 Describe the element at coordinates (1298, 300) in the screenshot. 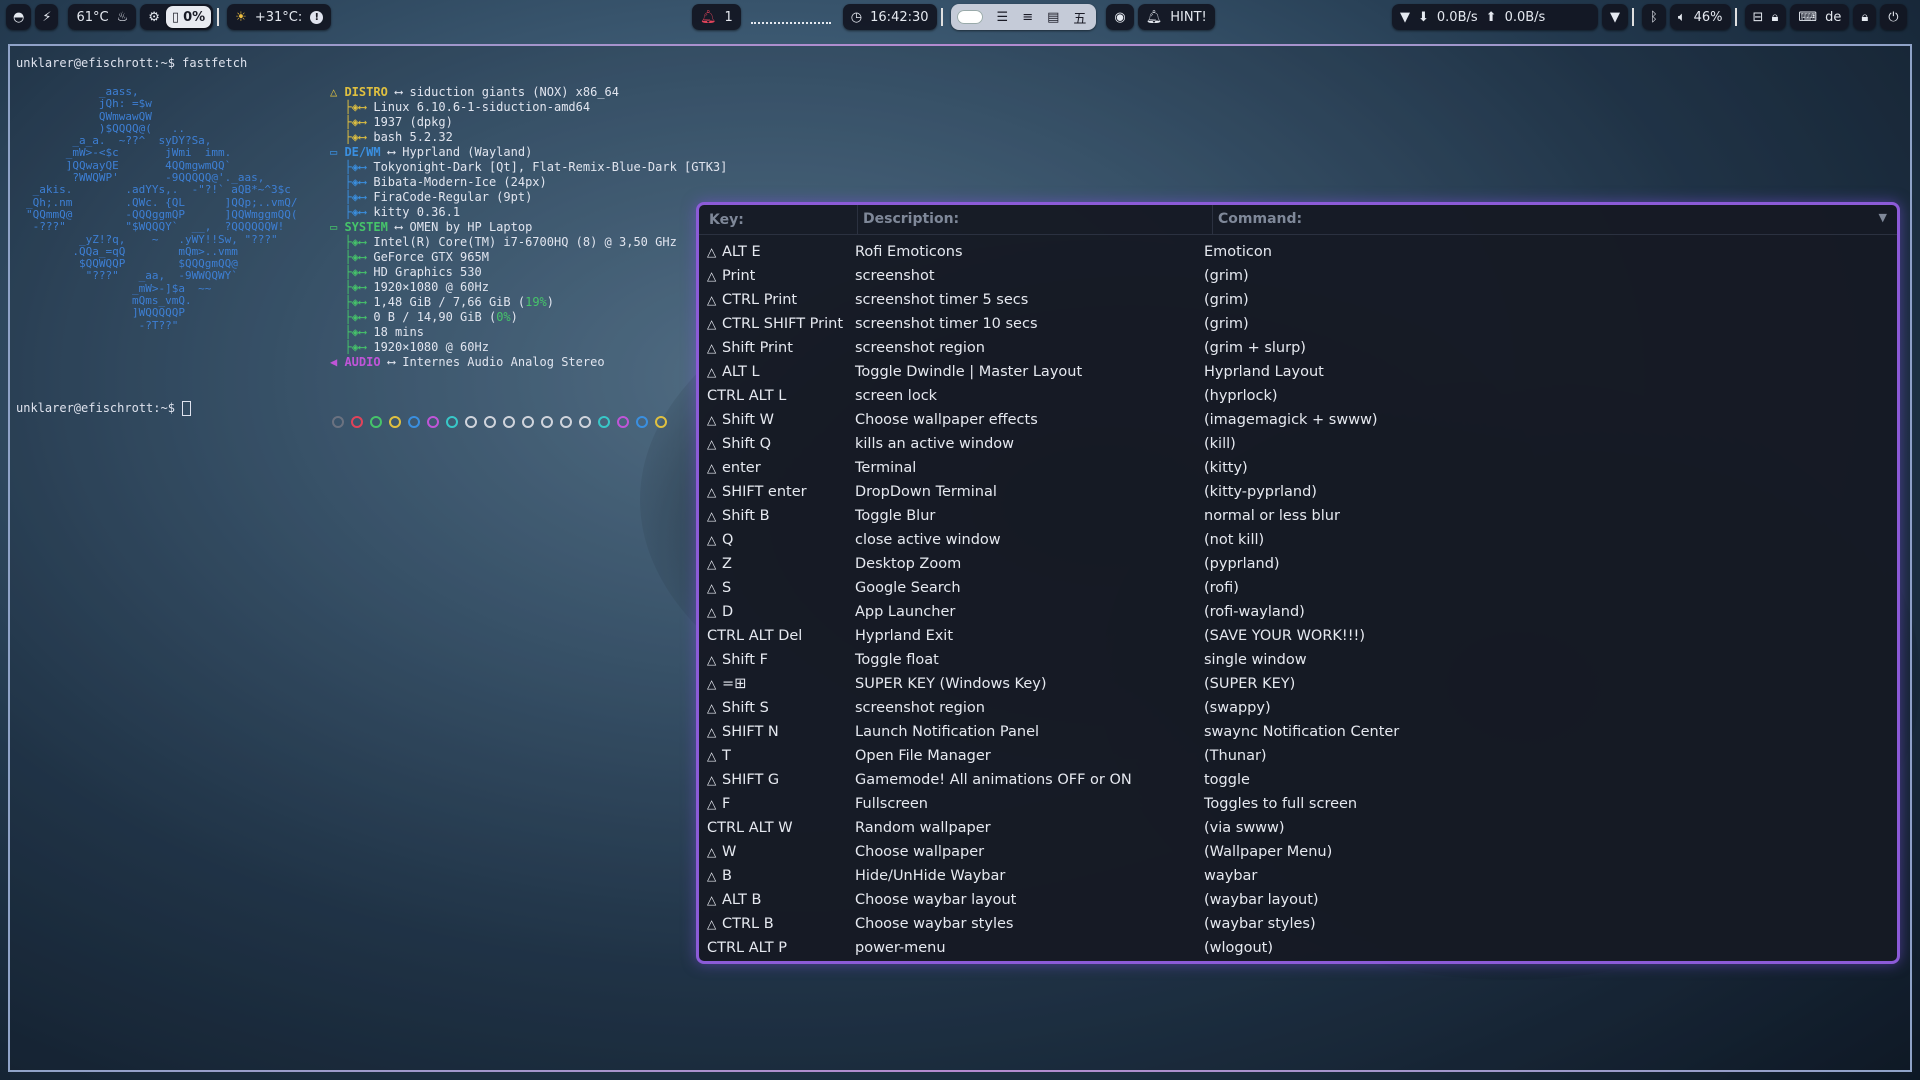

I see `keybind-row: △ CTRL Print screenshot timer 5 secs (grim)` at that location.